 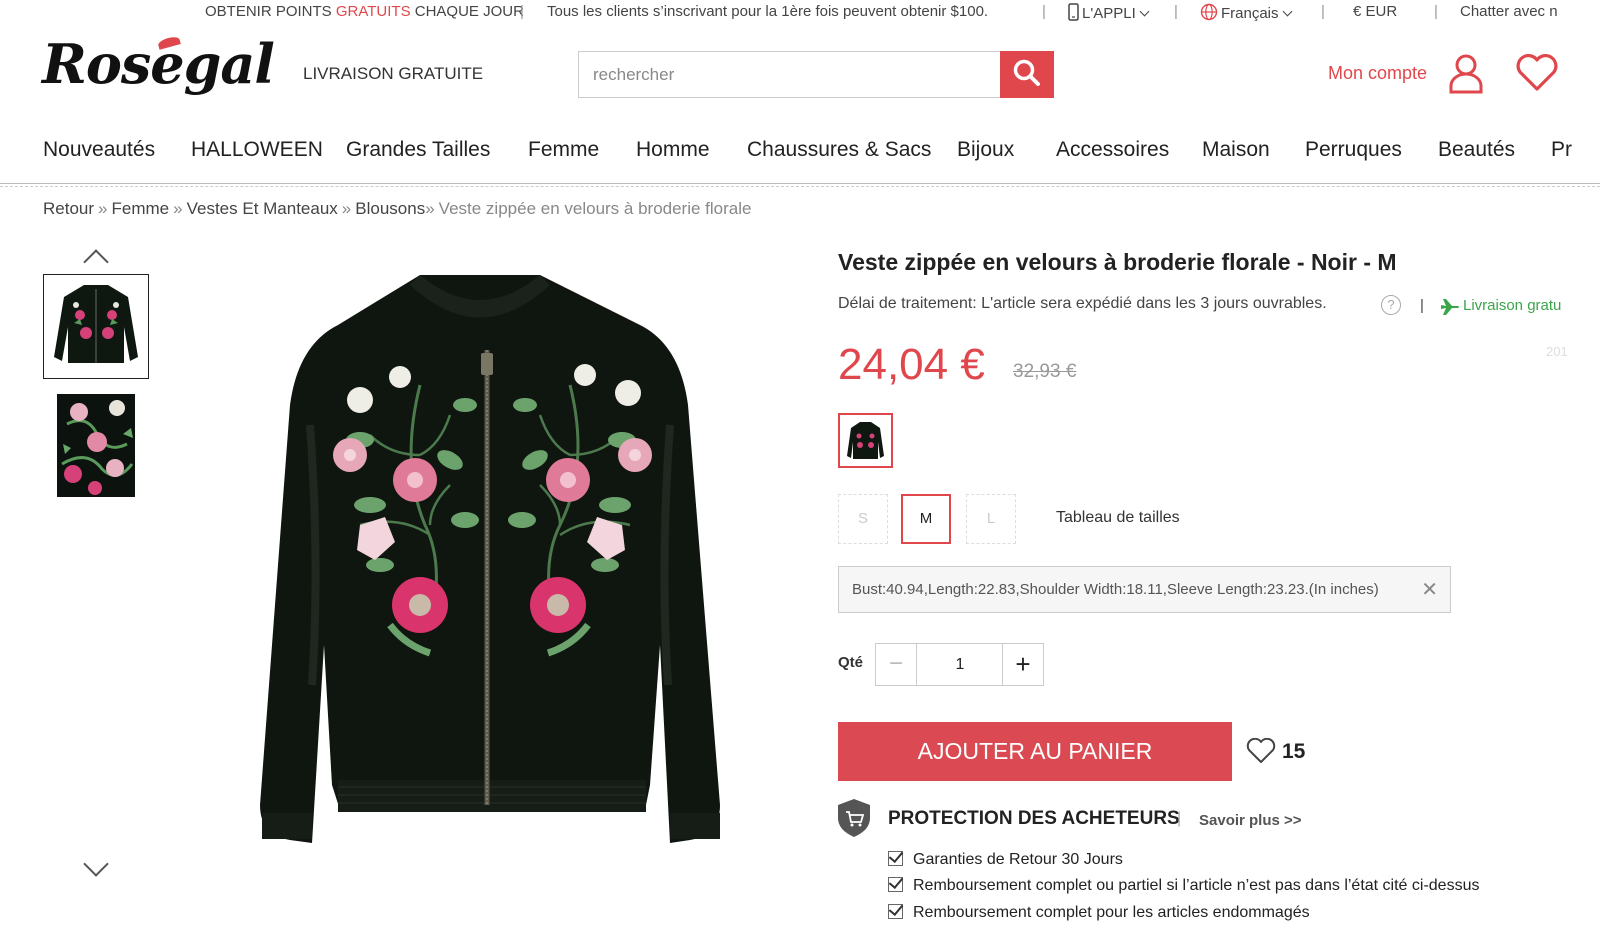 I want to click on nav-item-nouveautes: Nouveautés, so click(x=99, y=150).